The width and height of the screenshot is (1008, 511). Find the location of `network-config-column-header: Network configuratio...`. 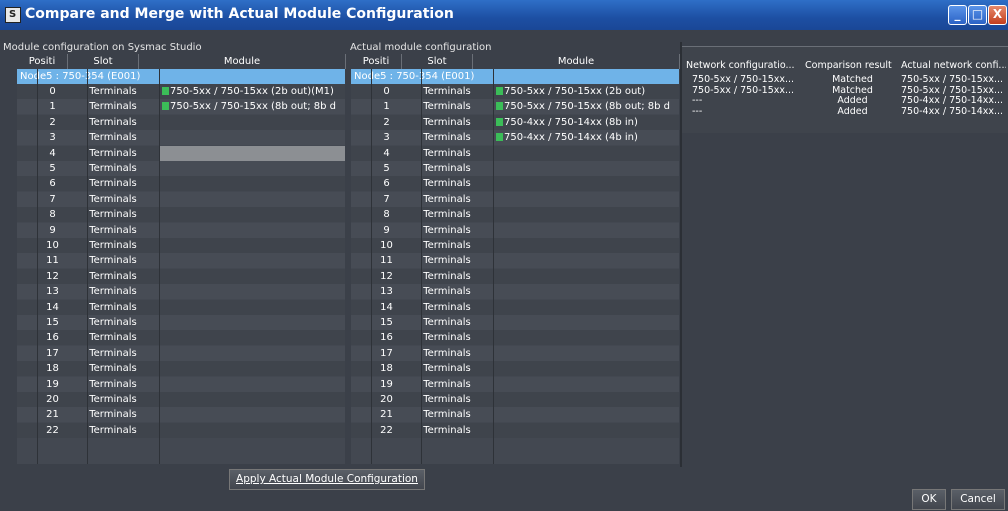

network-config-column-header: Network configuratio... is located at coordinates (745, 66).